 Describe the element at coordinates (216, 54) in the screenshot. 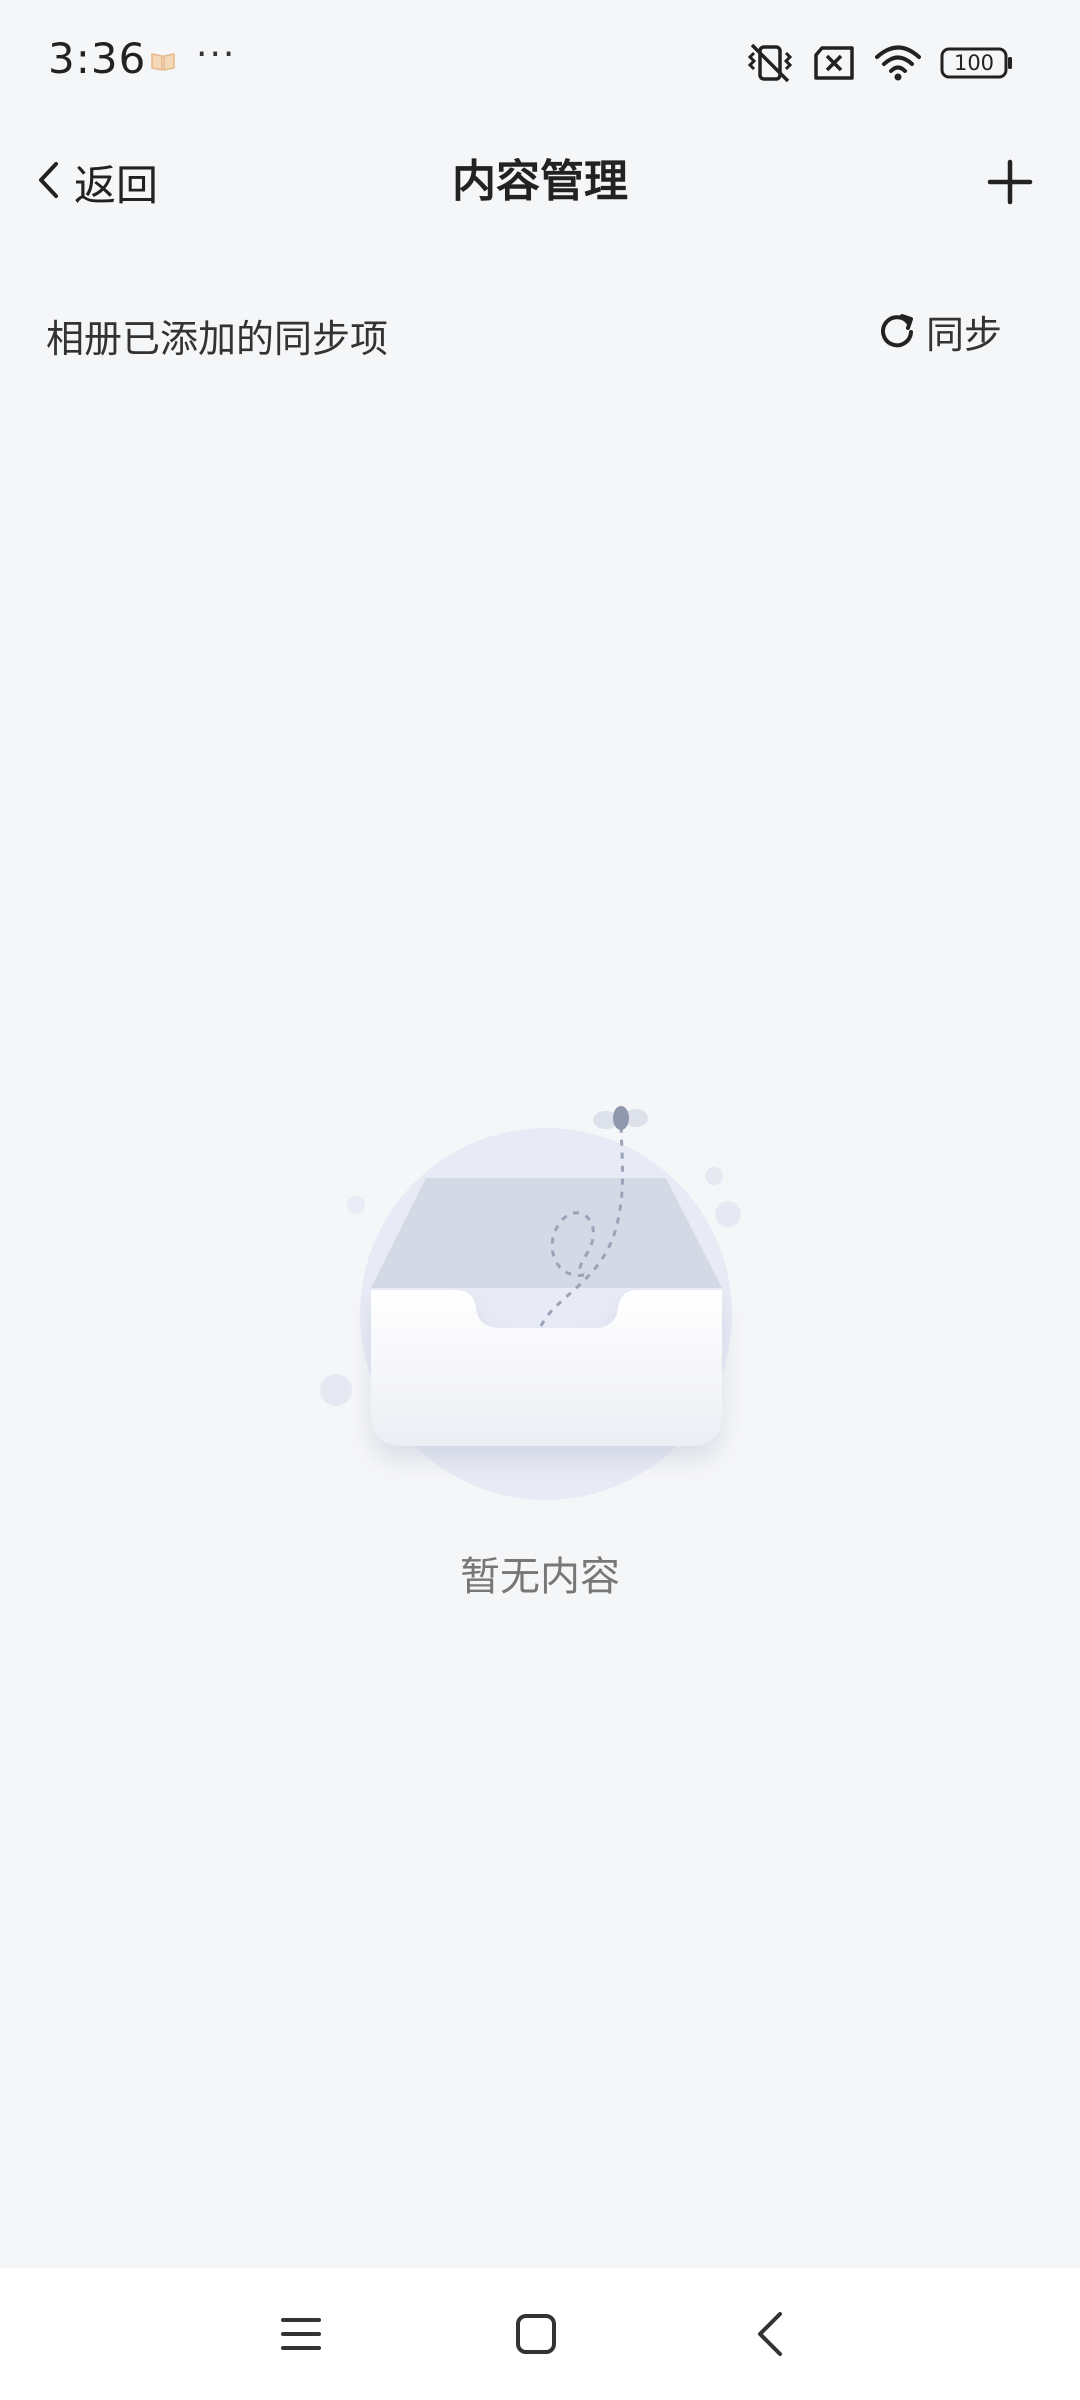

I see `more-notifications-indicator: ···` at that location.